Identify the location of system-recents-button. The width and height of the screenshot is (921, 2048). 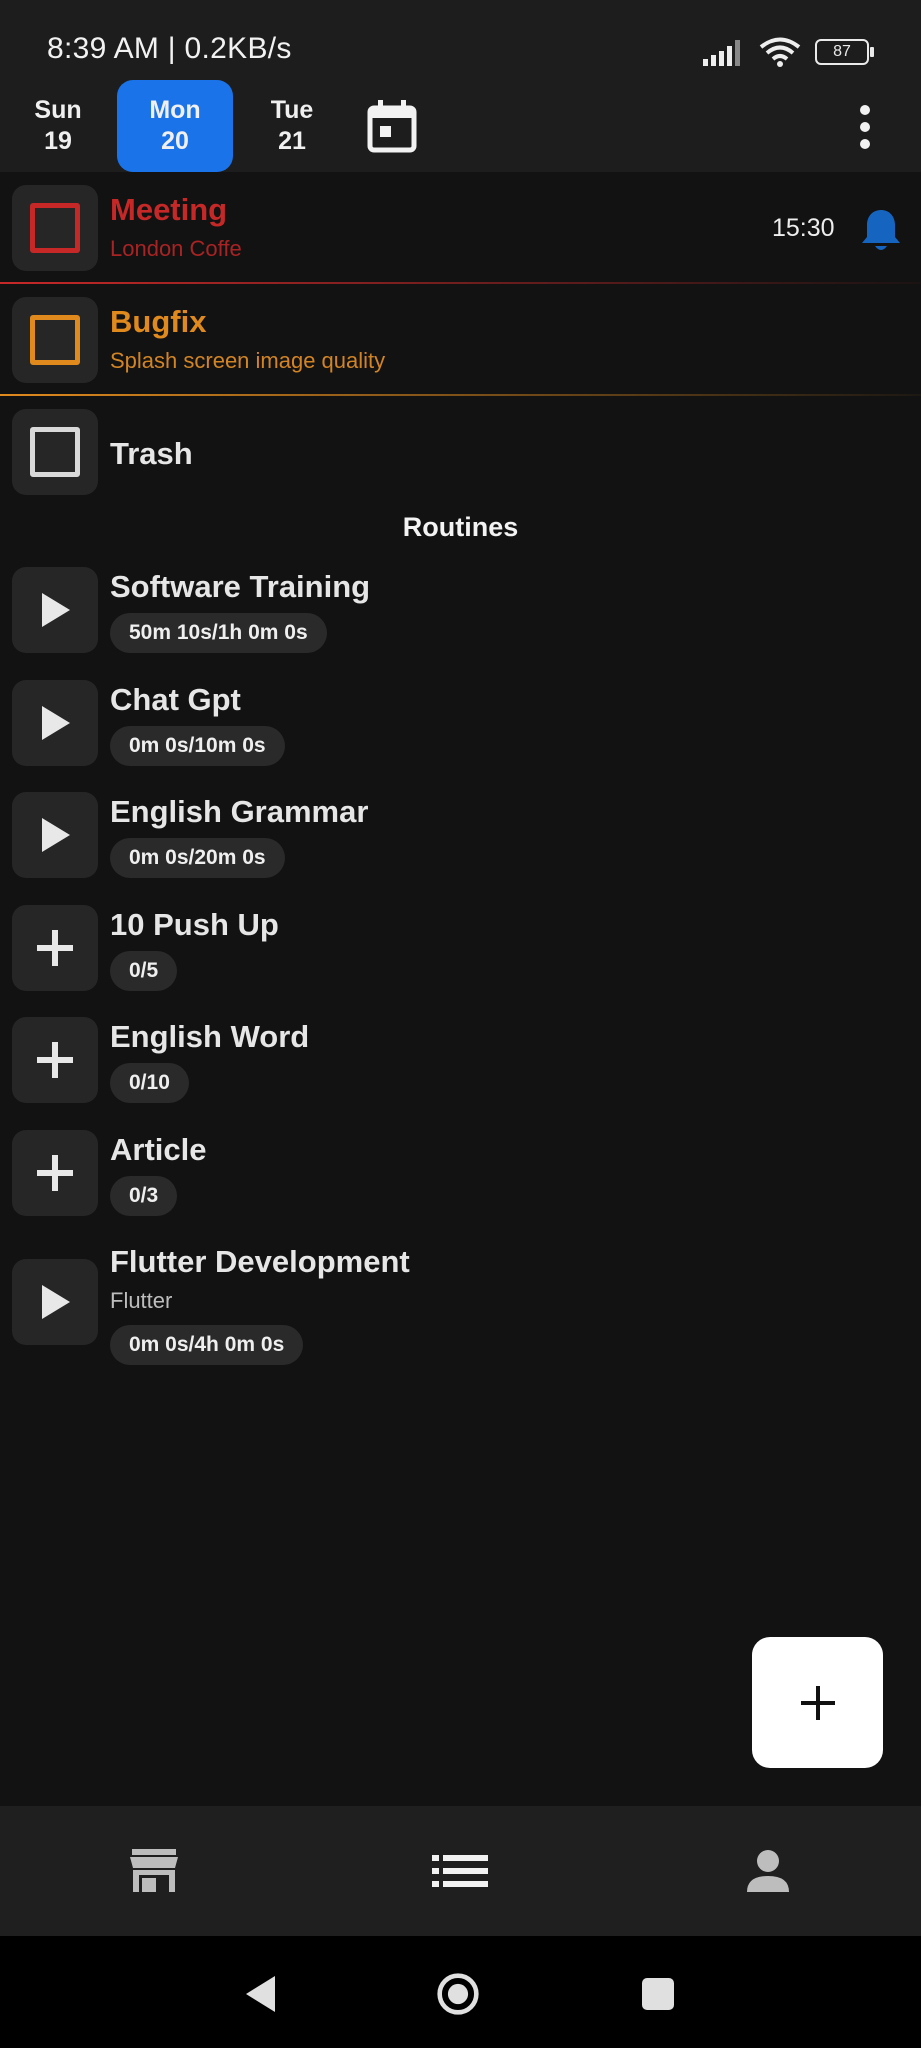
(658, 1994).